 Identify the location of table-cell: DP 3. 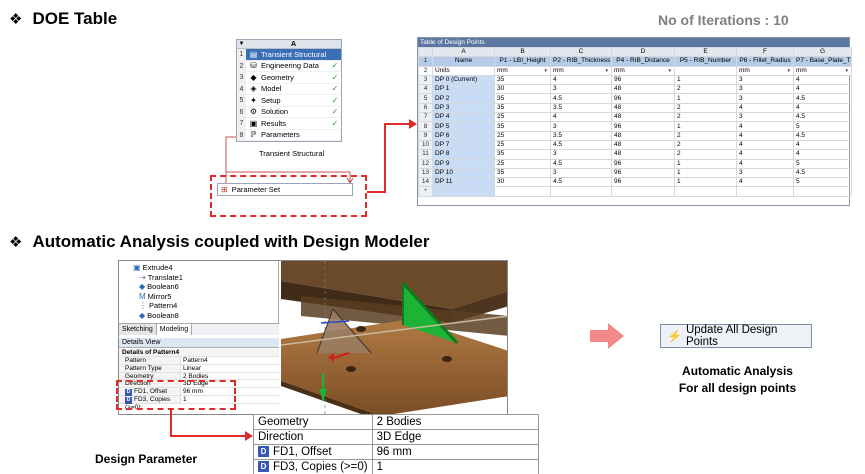
(463, 108).